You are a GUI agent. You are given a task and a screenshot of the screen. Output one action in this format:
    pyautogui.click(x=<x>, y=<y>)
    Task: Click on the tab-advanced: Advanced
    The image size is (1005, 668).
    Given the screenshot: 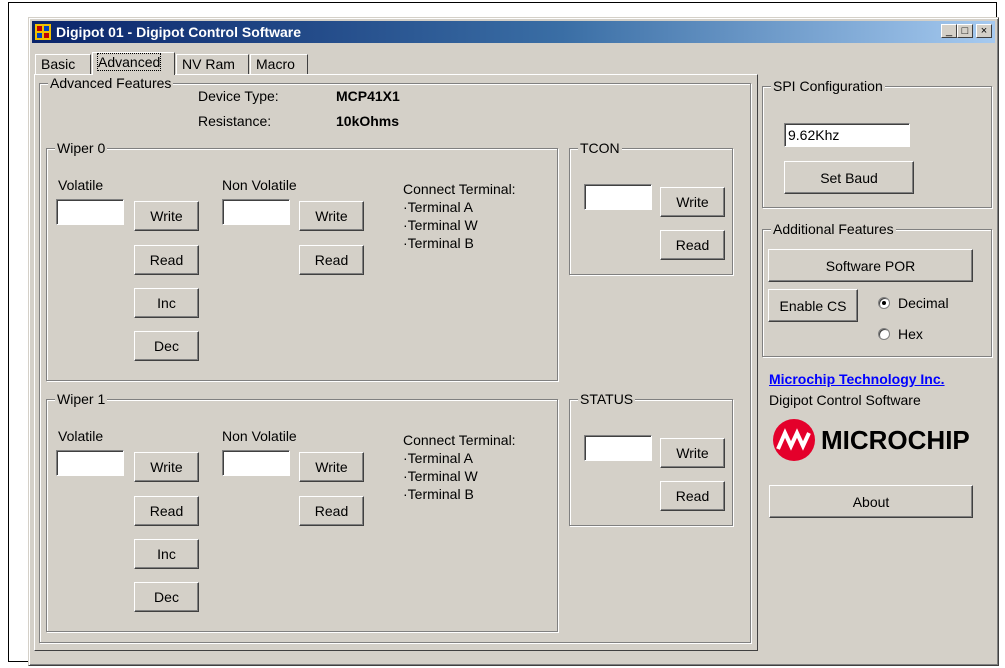 What is the action you would take?
    pyautogui.click(x=133, y=63)
    